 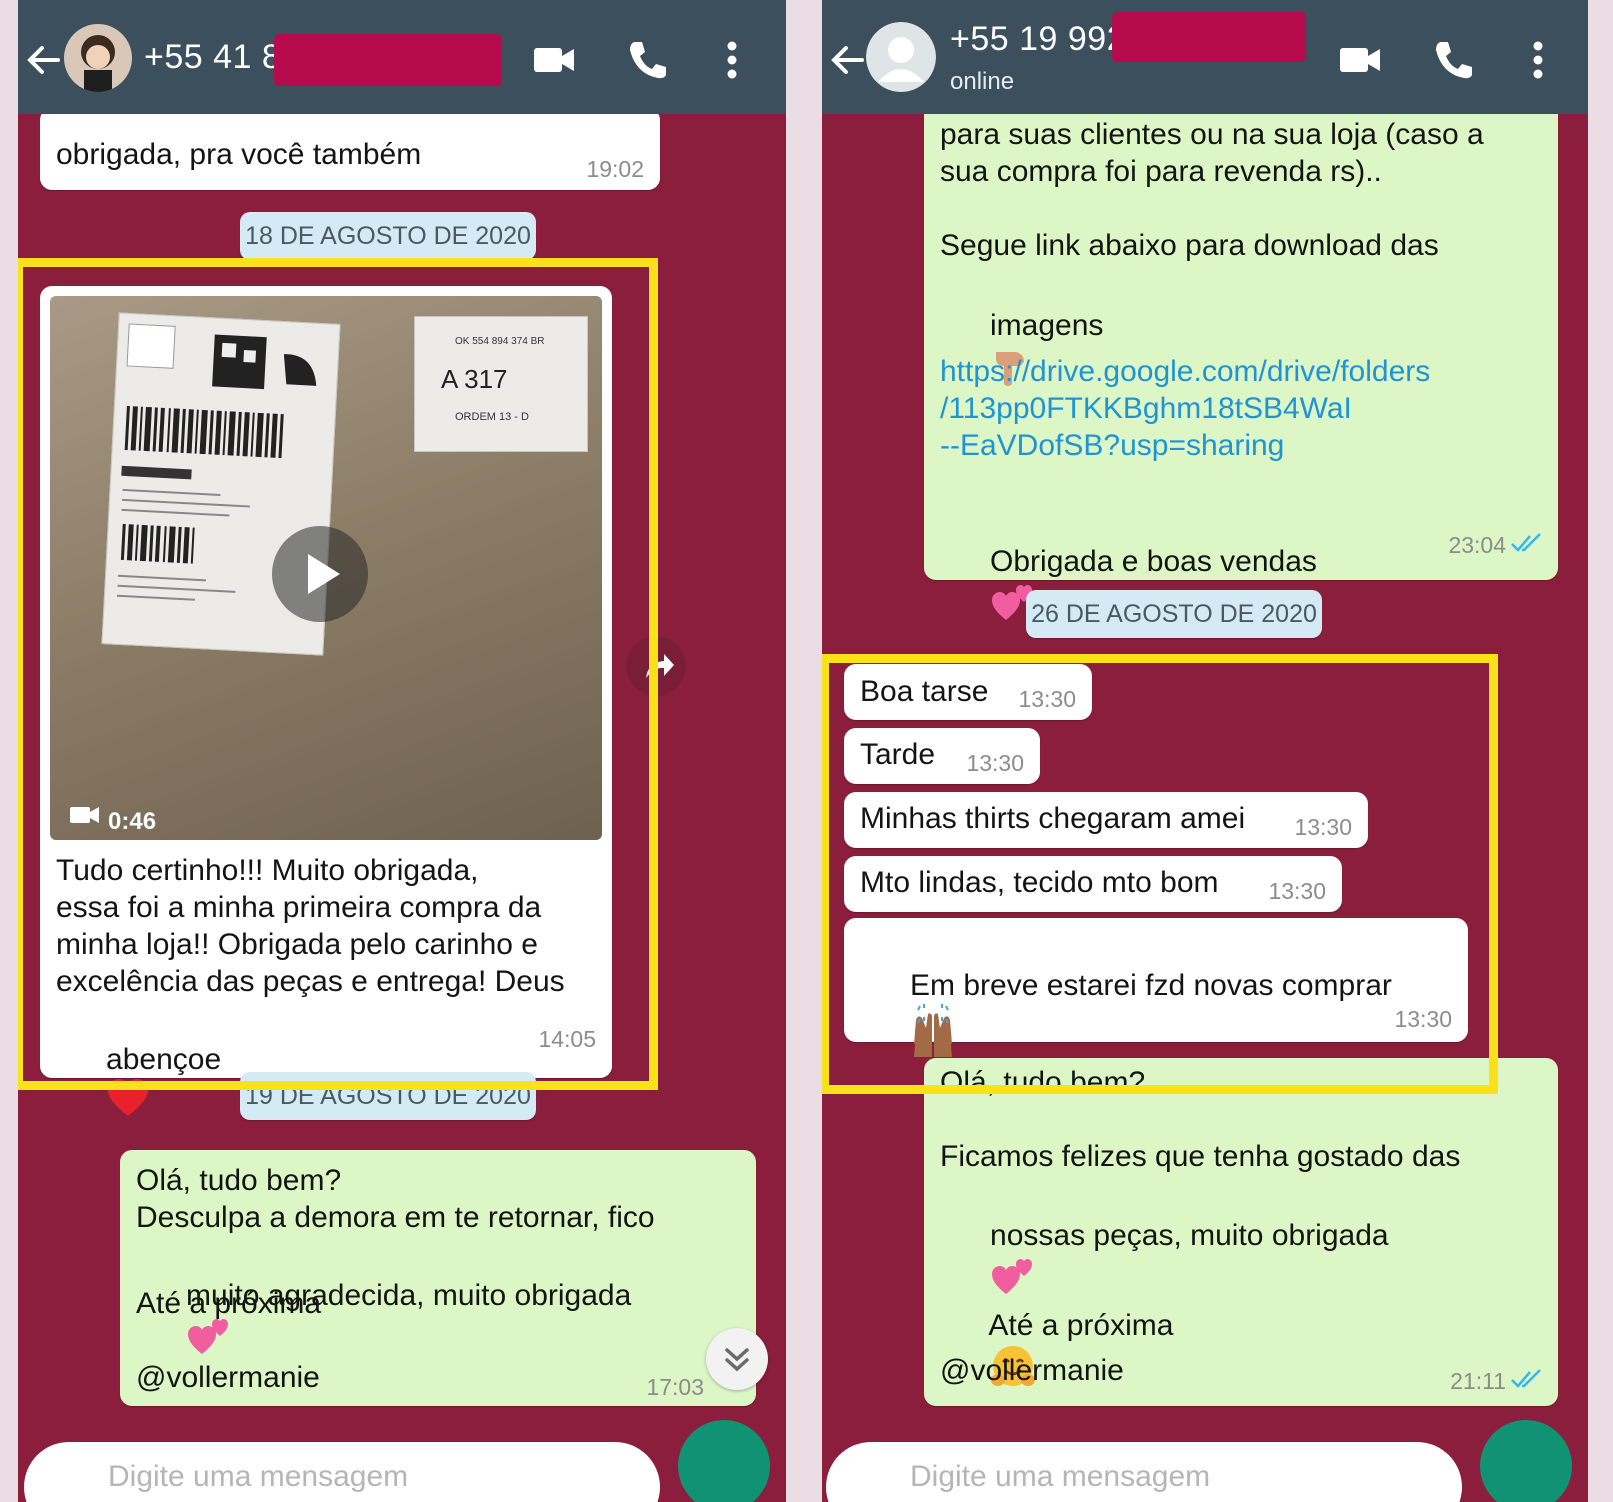 I want to click on message-time: 17:03, so click(x=675, y=1387).